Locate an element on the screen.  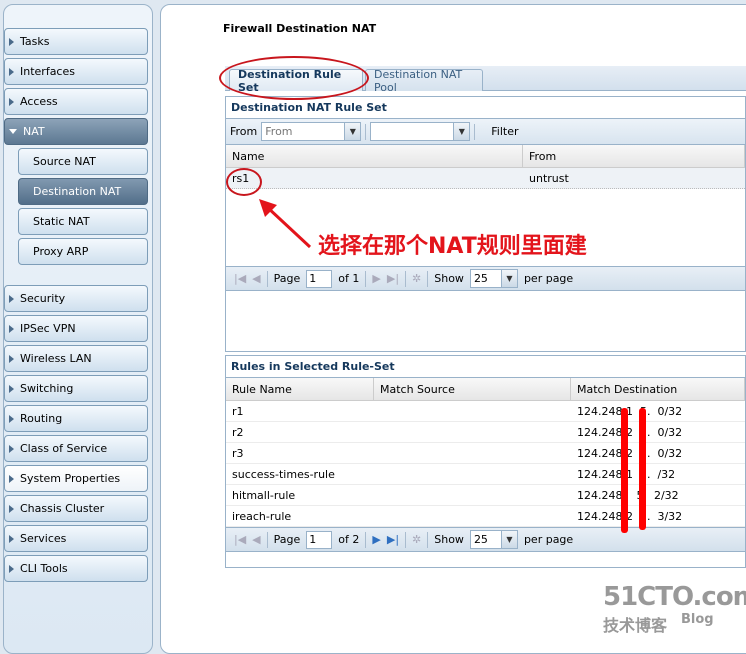
sidebar-item-class-of-service: Class of Service is located at coordinates (76, 448).